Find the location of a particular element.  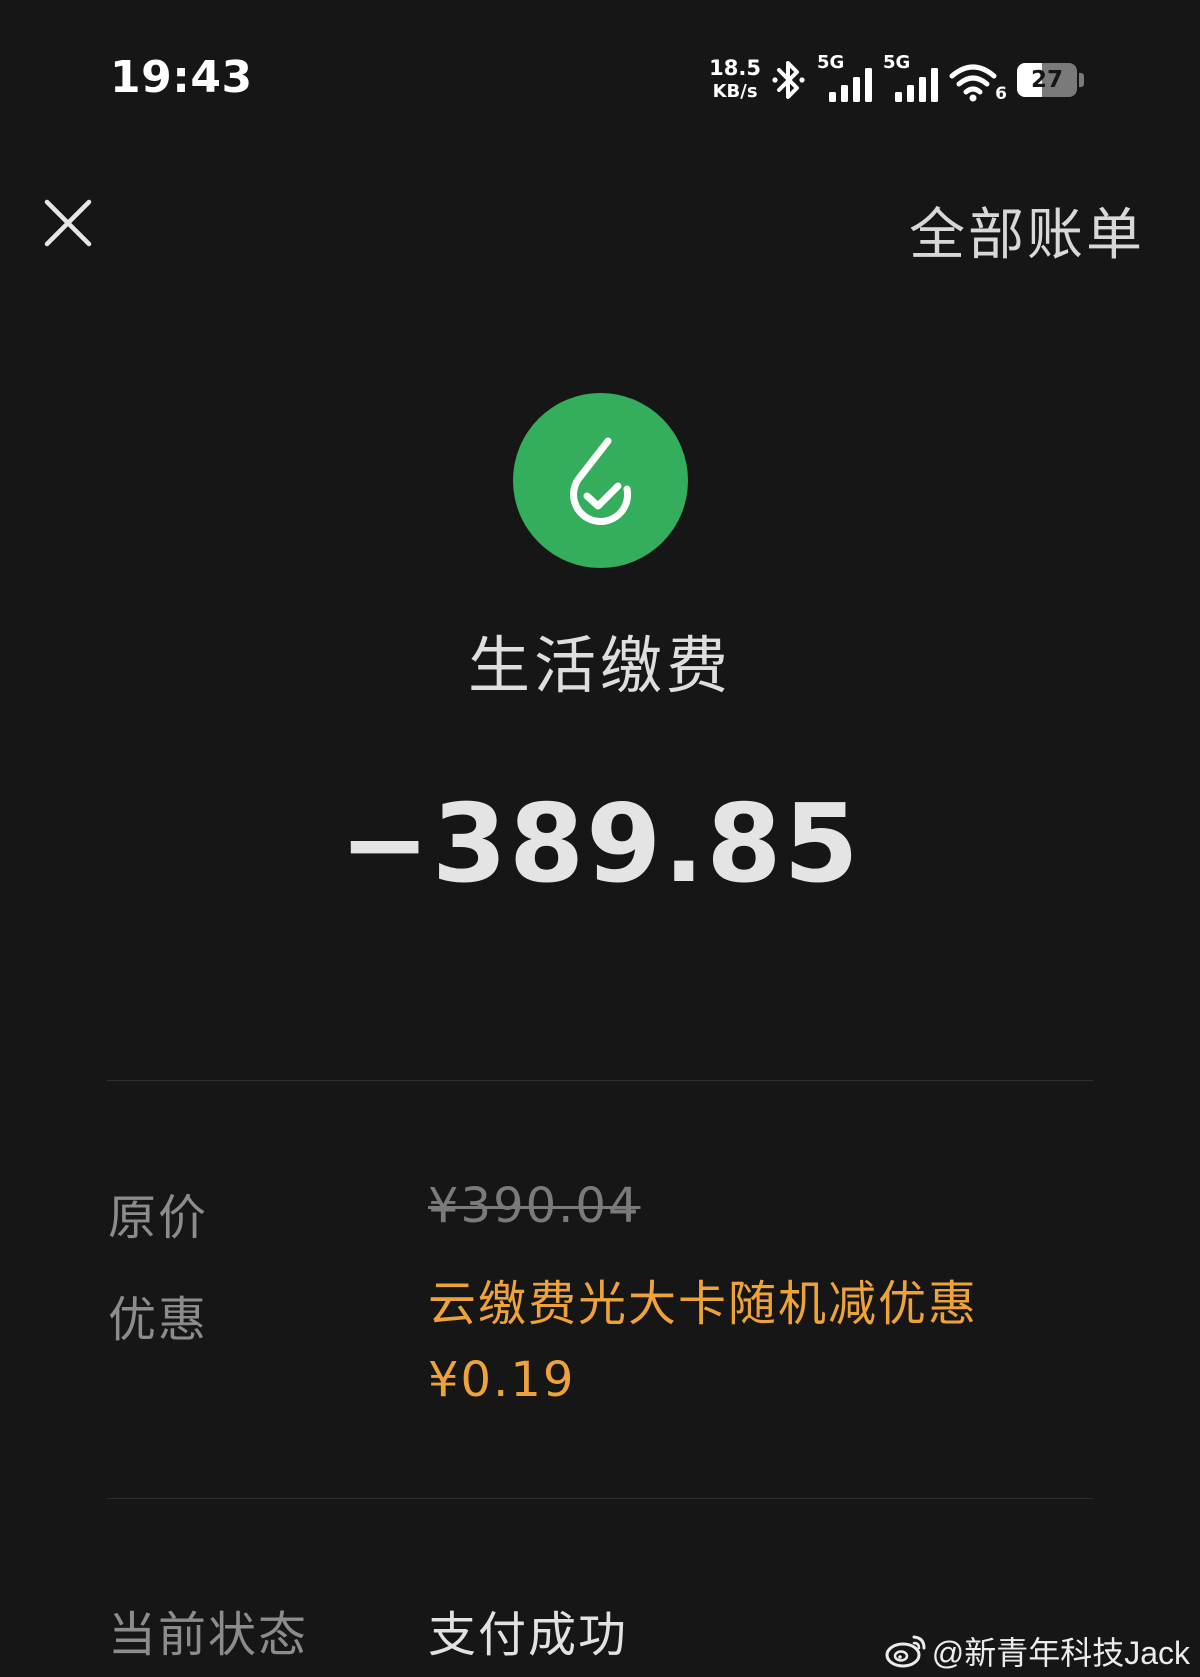

bluetooth-icon is located at coordinates (788, 80).